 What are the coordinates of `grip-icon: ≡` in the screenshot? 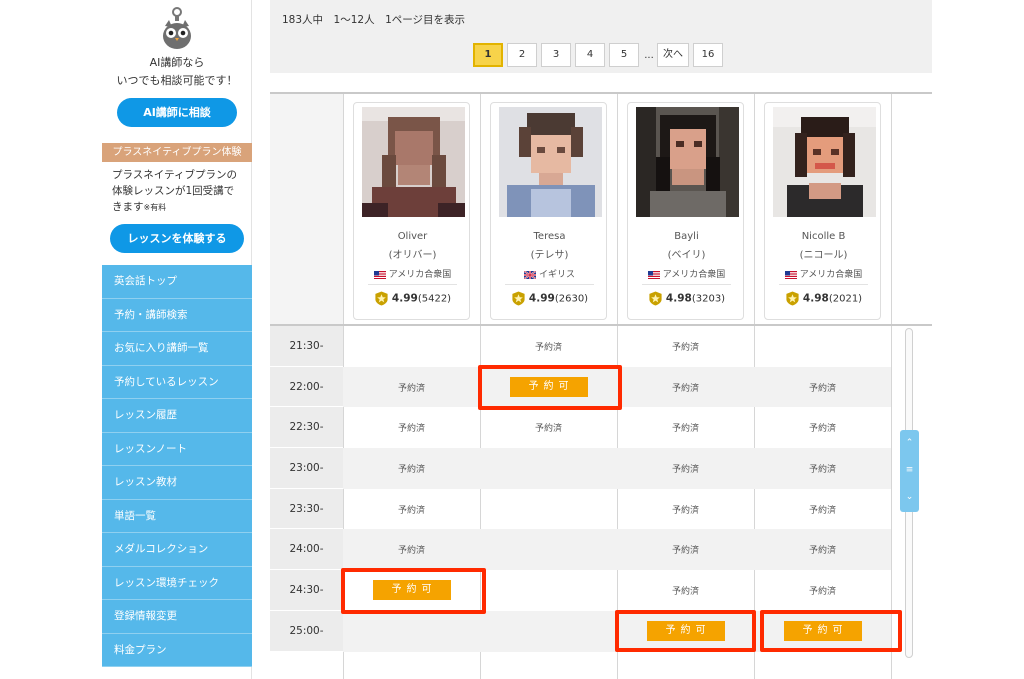 It's located at (909, 470).